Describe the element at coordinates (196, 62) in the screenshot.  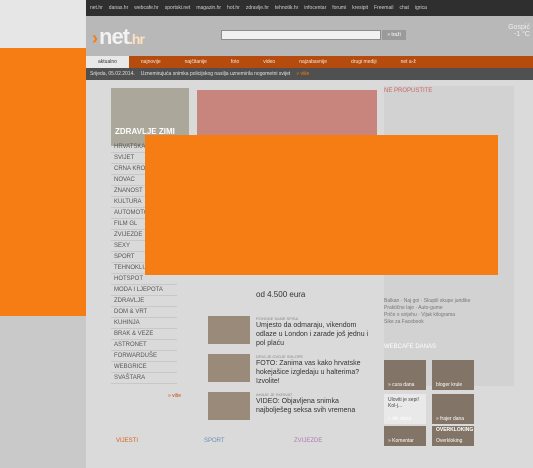
I see `tab-najcitanije: najčitanije` at that location.